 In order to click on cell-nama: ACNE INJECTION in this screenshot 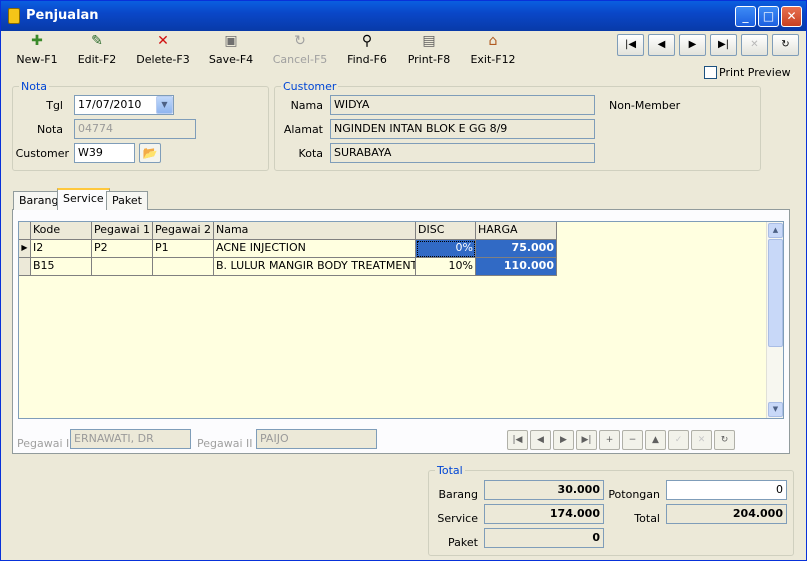, I will do `click(315, 249)`.